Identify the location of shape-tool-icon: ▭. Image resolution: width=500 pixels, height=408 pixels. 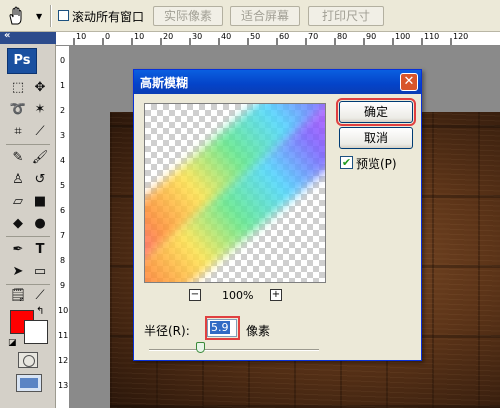
(40, 272).